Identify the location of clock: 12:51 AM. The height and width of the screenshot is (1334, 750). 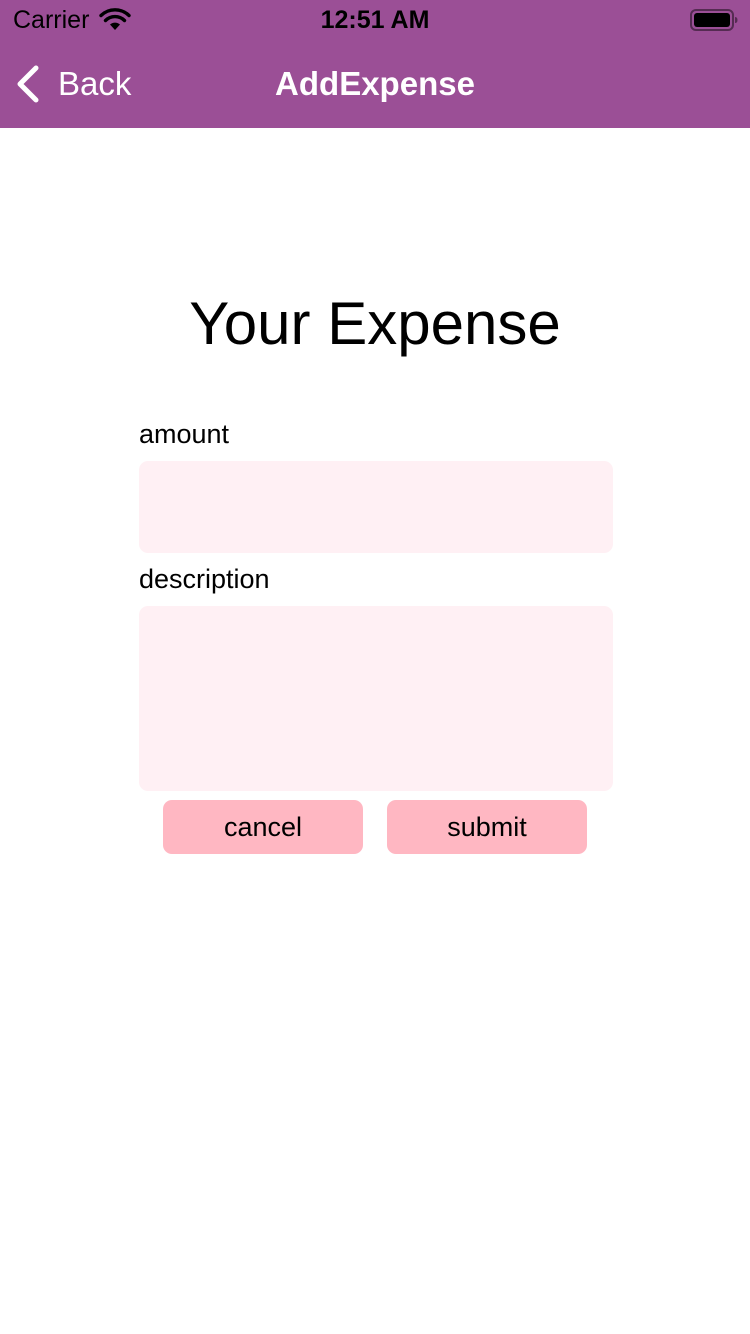
(375, 20).